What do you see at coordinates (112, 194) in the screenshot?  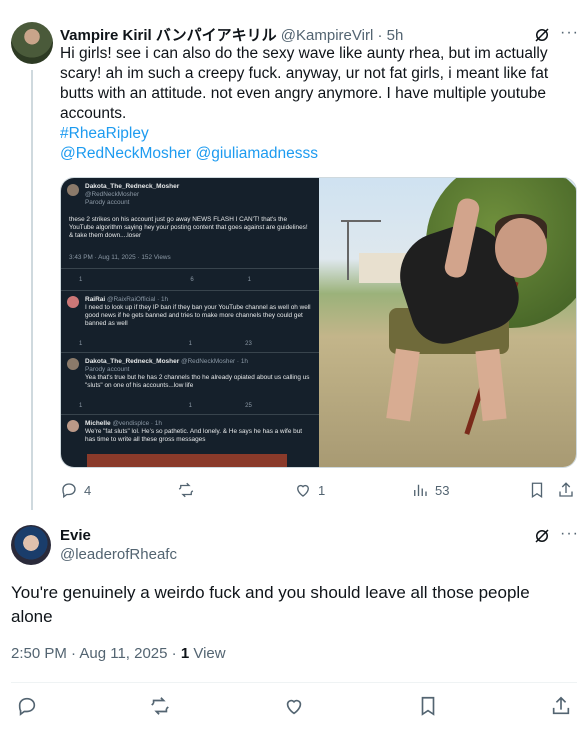 I see `post-handle: @RedNeckMosher` at bounding box center [112, 194].